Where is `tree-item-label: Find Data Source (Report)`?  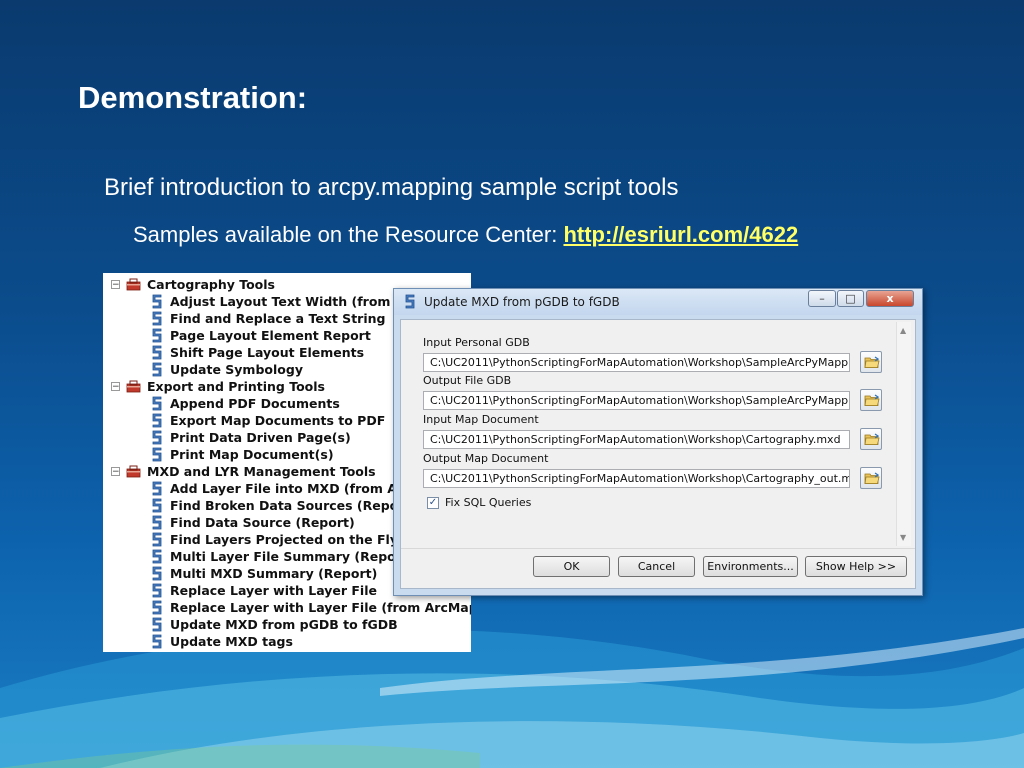 tree-item-label: Find Data Source (Report) is located at coordinates (262, 522).